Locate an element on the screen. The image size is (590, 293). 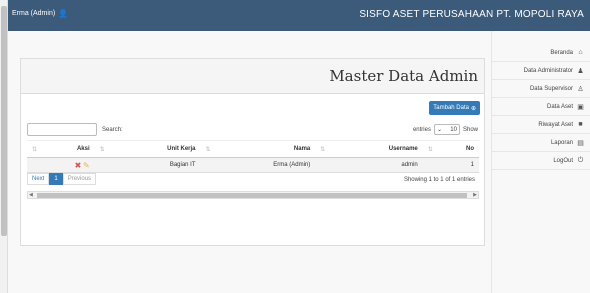
column-header-no: ⇅ No is located at coordinates (450, 149).